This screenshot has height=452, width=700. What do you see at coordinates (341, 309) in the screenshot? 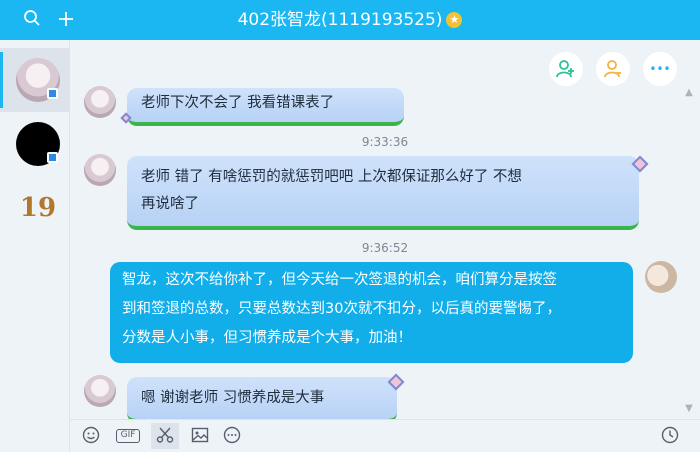
I see `message-text-line: 到和签退的总数，只要总数达到30次就不扣分，以后真的要警惕了，` at bounding box center [341, 309].